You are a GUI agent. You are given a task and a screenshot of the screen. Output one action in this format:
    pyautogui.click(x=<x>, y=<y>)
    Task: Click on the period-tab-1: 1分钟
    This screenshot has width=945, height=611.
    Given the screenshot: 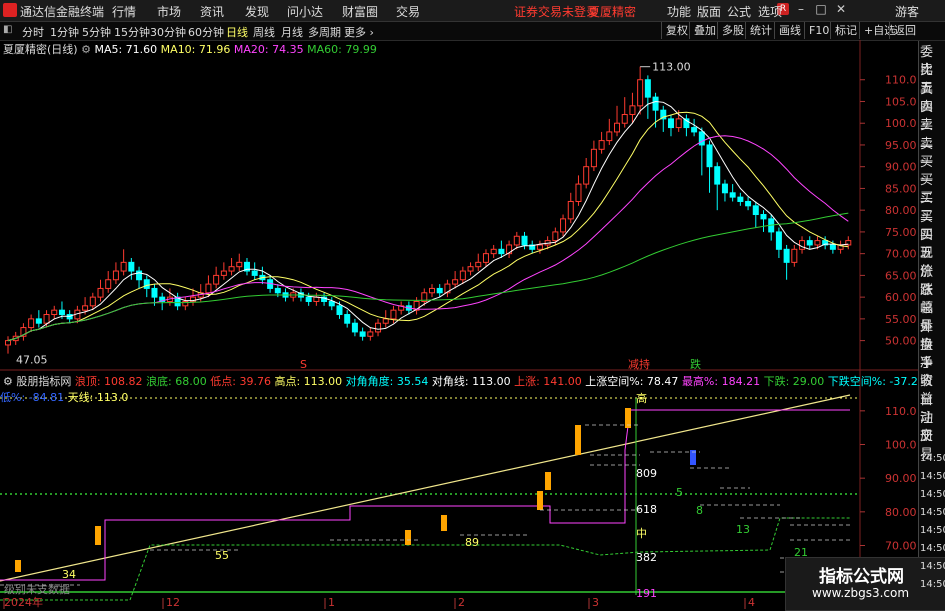 What is the action you would take?
    pyautogui.click(x=64, y=32)
    